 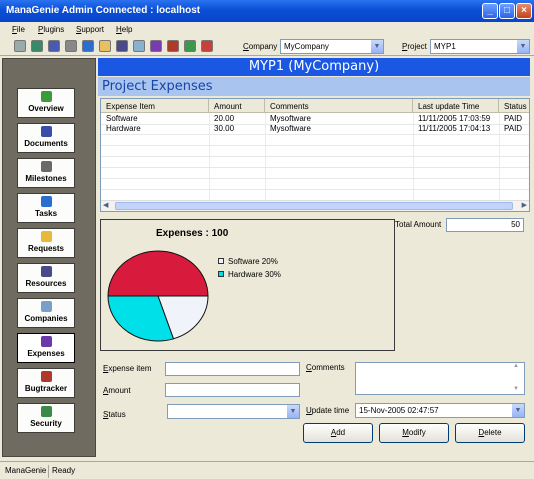 I want to click on sidebar-item-documents: Documents, so click(x=46, y=138).